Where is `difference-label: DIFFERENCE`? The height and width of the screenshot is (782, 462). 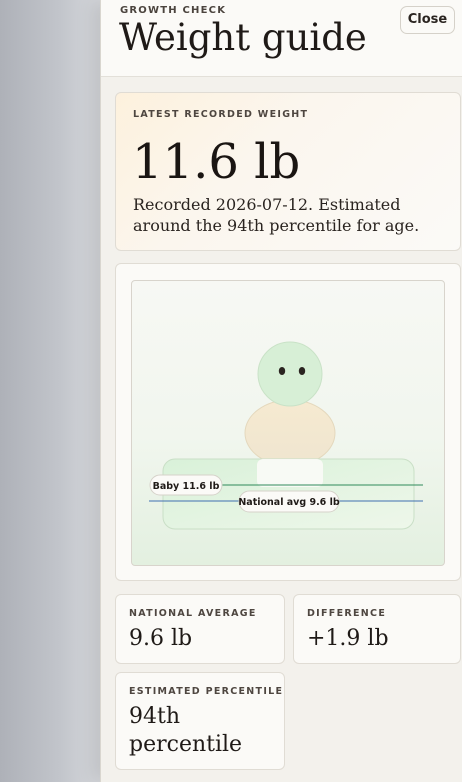 difference-label: DIFFERENCE is located at coordinates (347, 613).